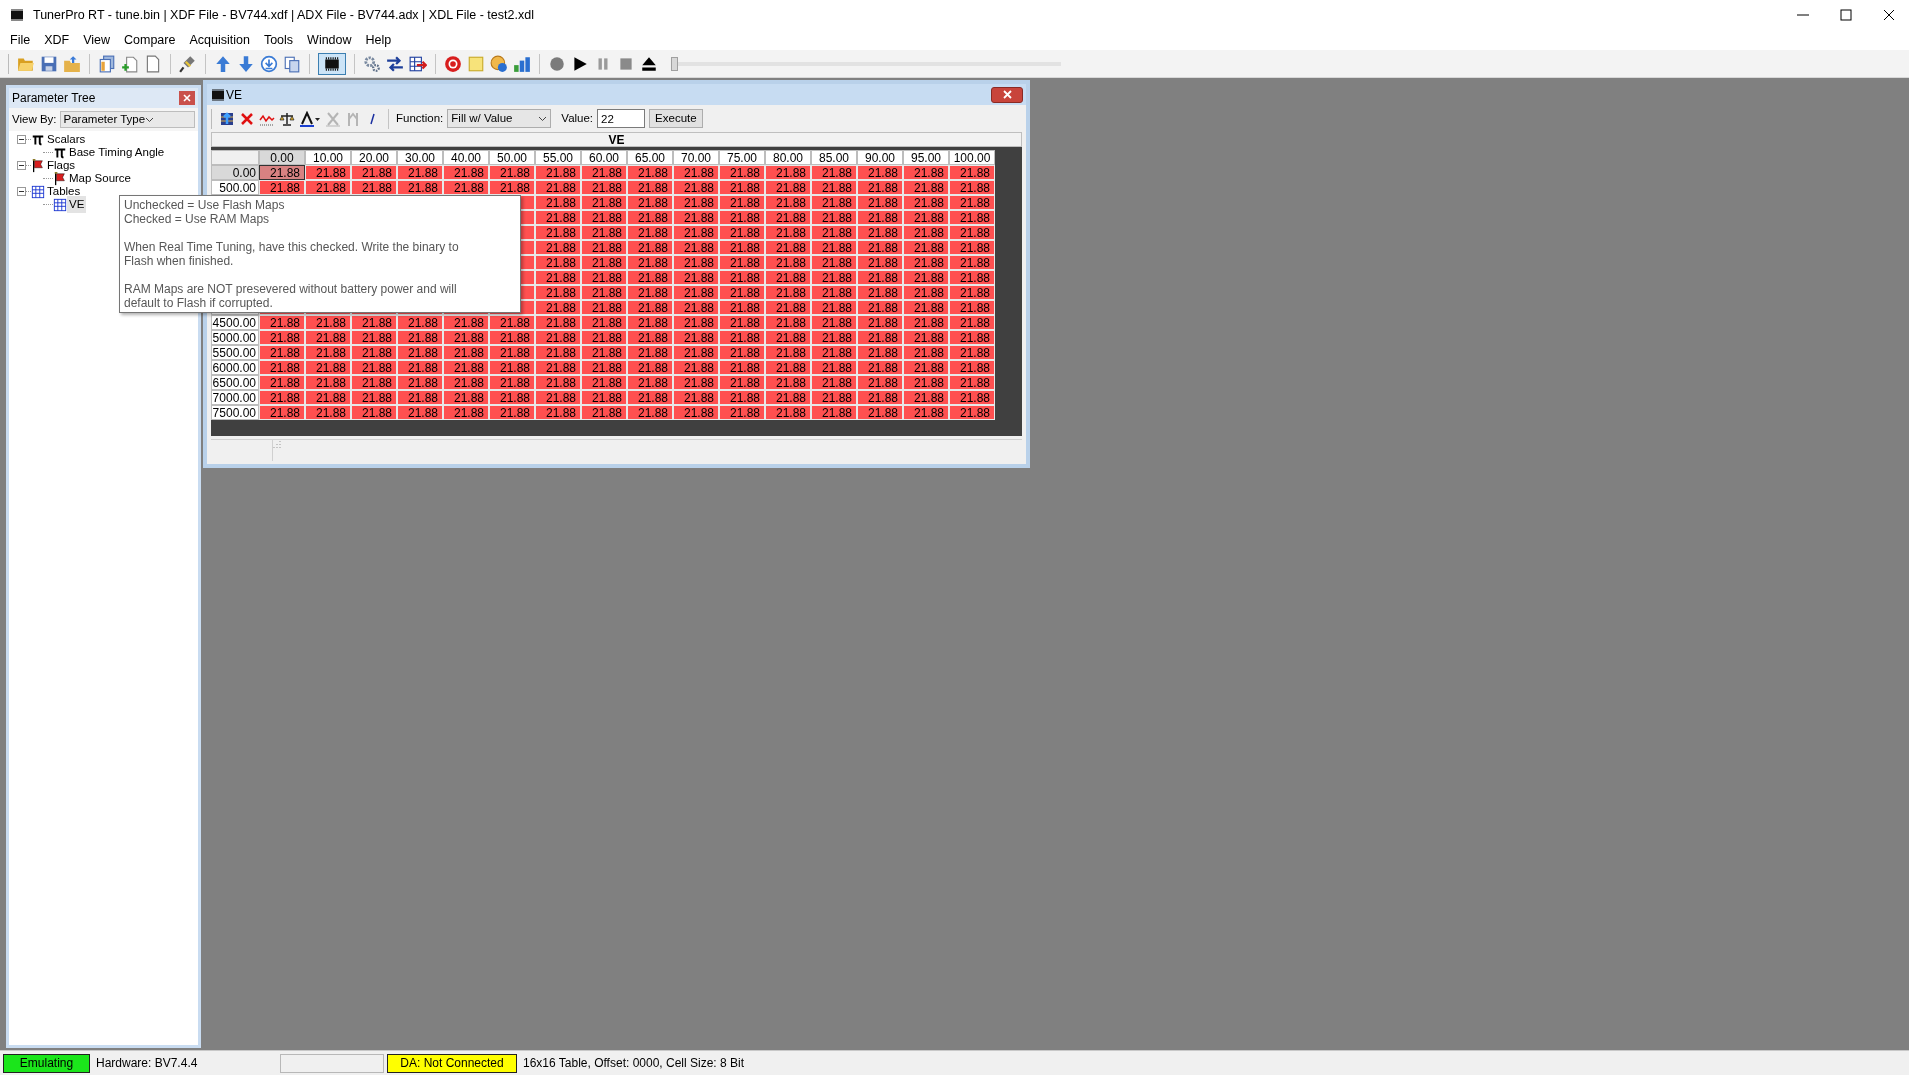 Image resolution: width=1909 pixels, height=1075 pixels. I want to click on font-color-icon, so click(310, 118).